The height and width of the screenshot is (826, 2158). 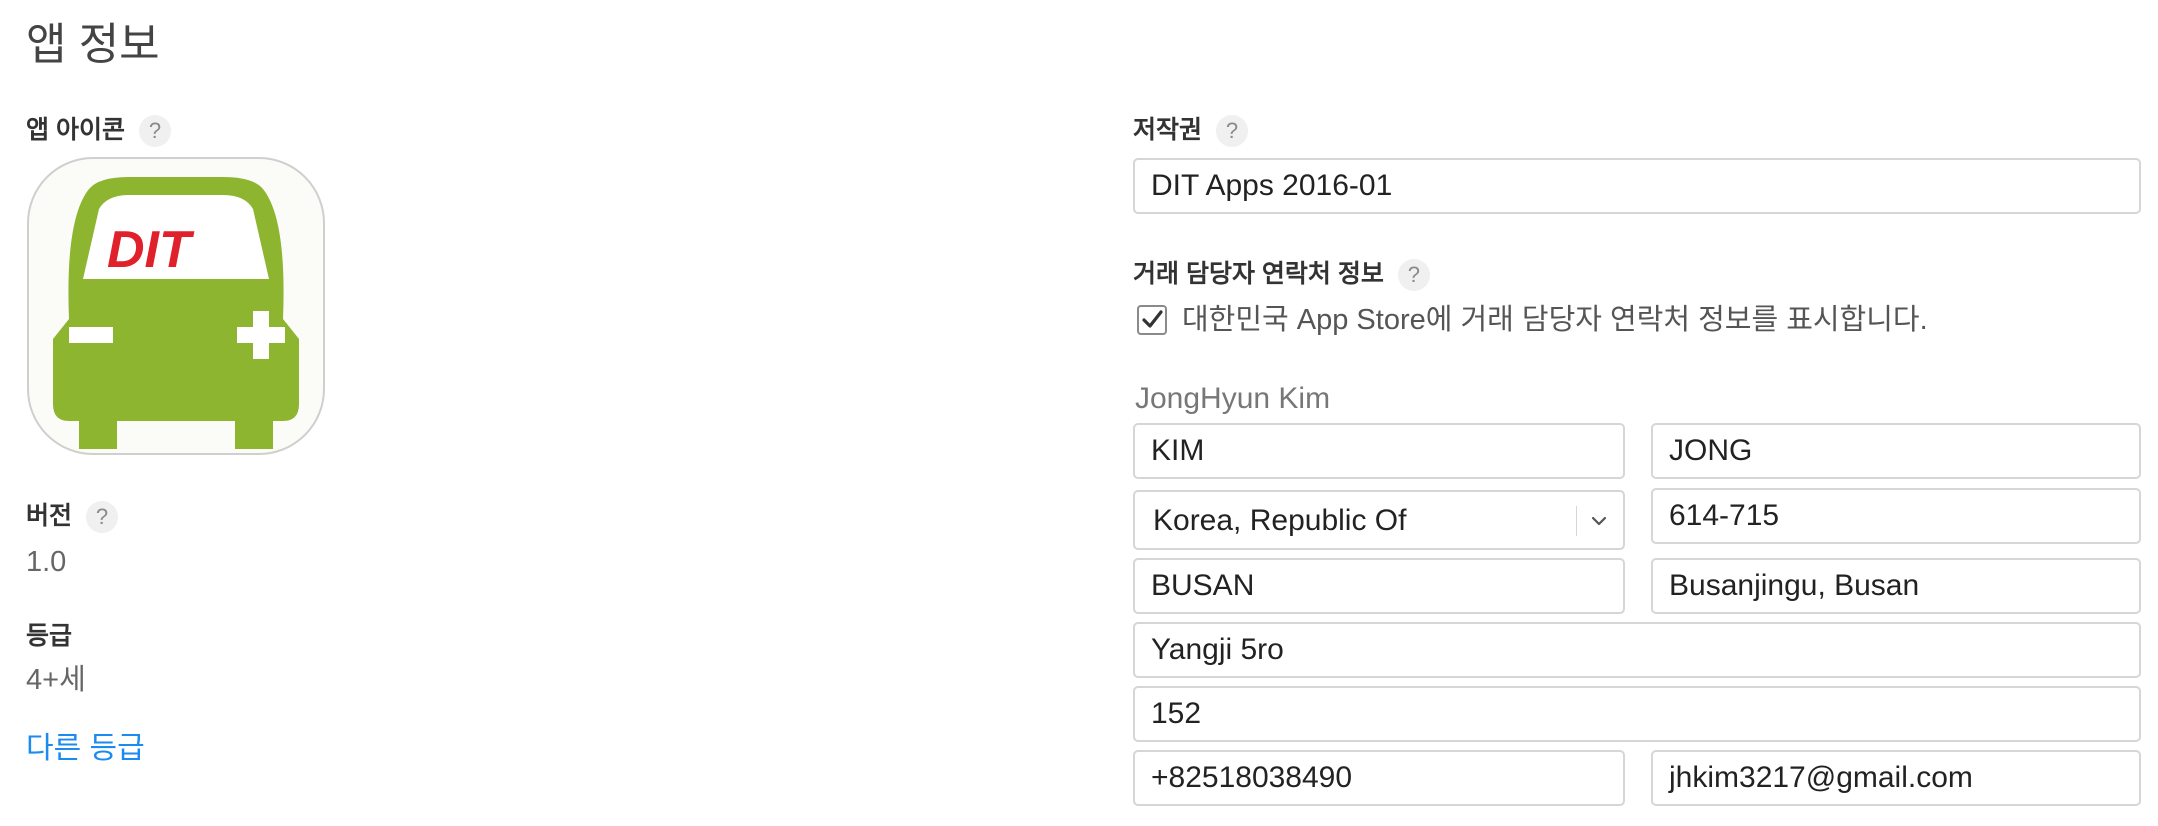 What do you see at coordinates (151, 250) in the screenshot?
I see `logo-text: DIT` at bounding box center [151, 250].